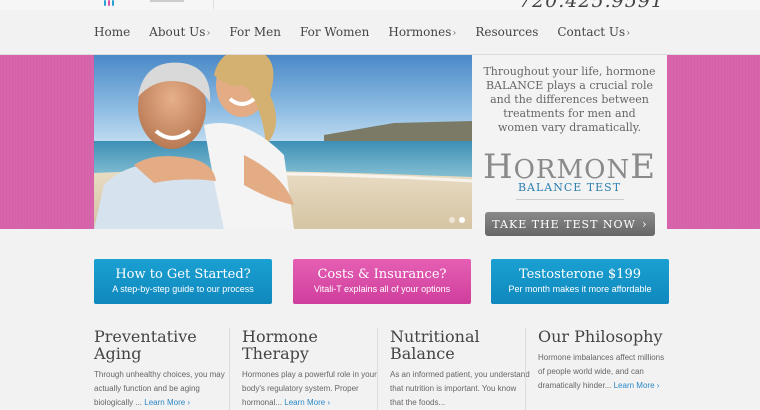  I want to click on column-title: Our Philosophy, so click(600, 336).